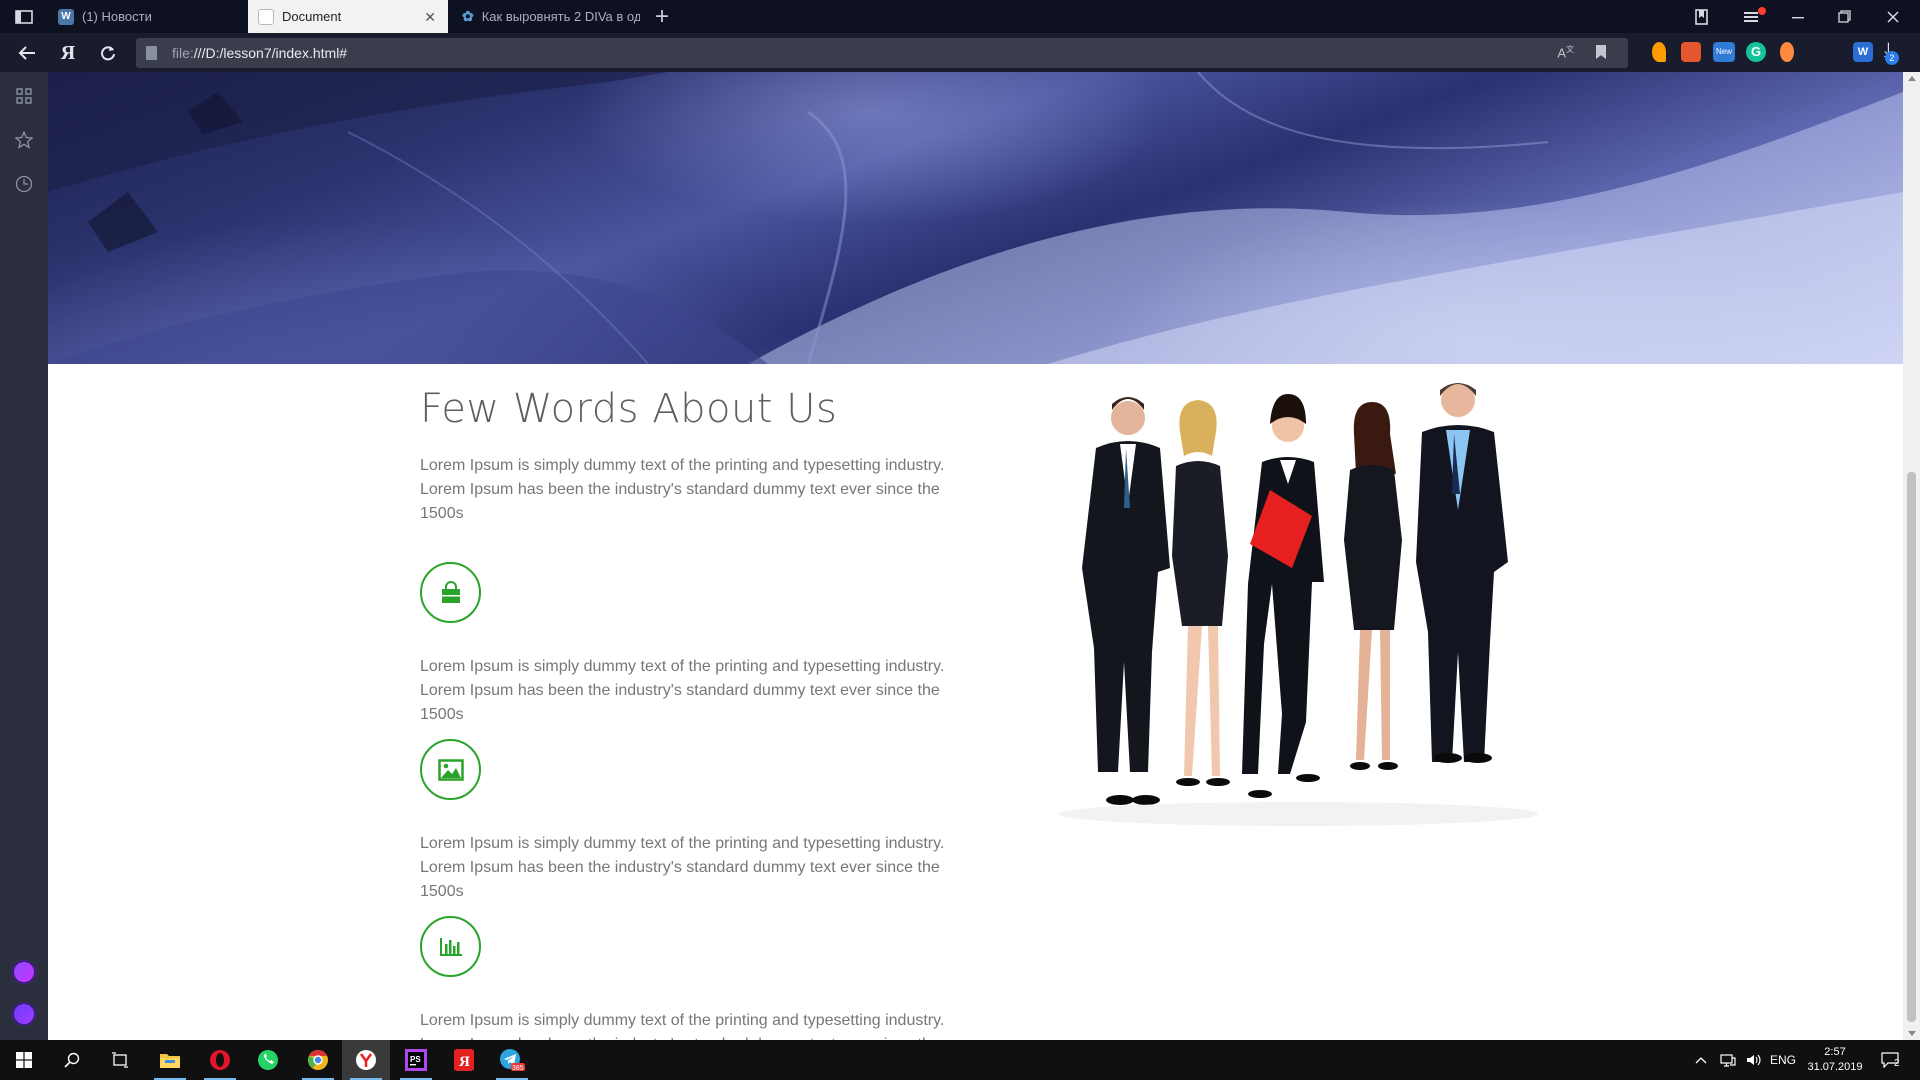 This screenshot has height=1080, width=1920. Describe the element at coordinates (1762, 11) in the screenshot. I see `notification-dot-icon` at that location.